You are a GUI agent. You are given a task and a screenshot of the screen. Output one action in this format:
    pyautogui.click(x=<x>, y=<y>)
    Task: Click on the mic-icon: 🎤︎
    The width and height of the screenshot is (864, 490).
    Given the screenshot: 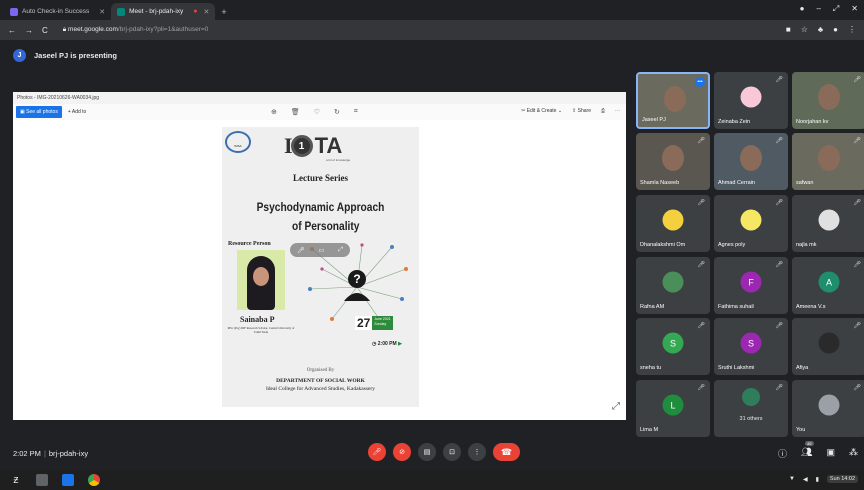 What is the action you would take?
    pyautogui.click(x=301, y=250)
    